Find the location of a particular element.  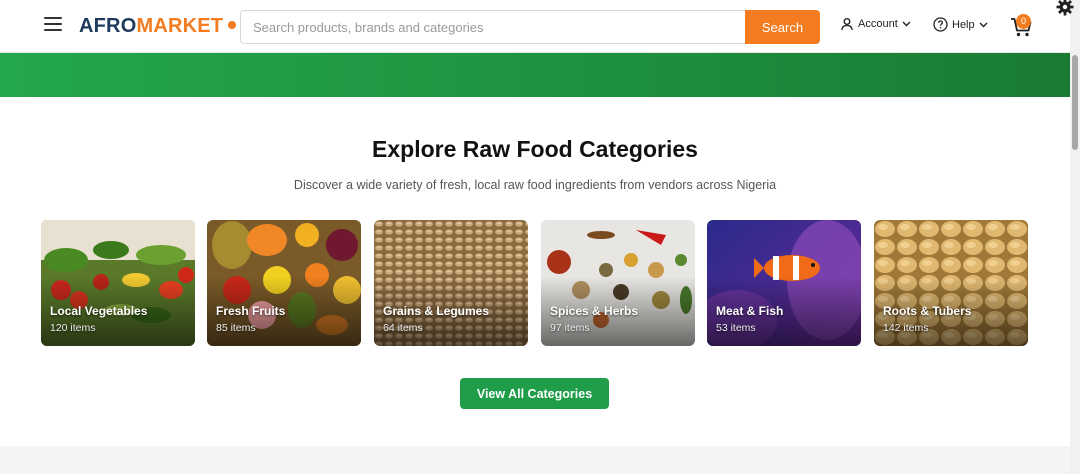

category-card-meat-fish: Meat & Fish 53 items is located at coordinates (784, 283).